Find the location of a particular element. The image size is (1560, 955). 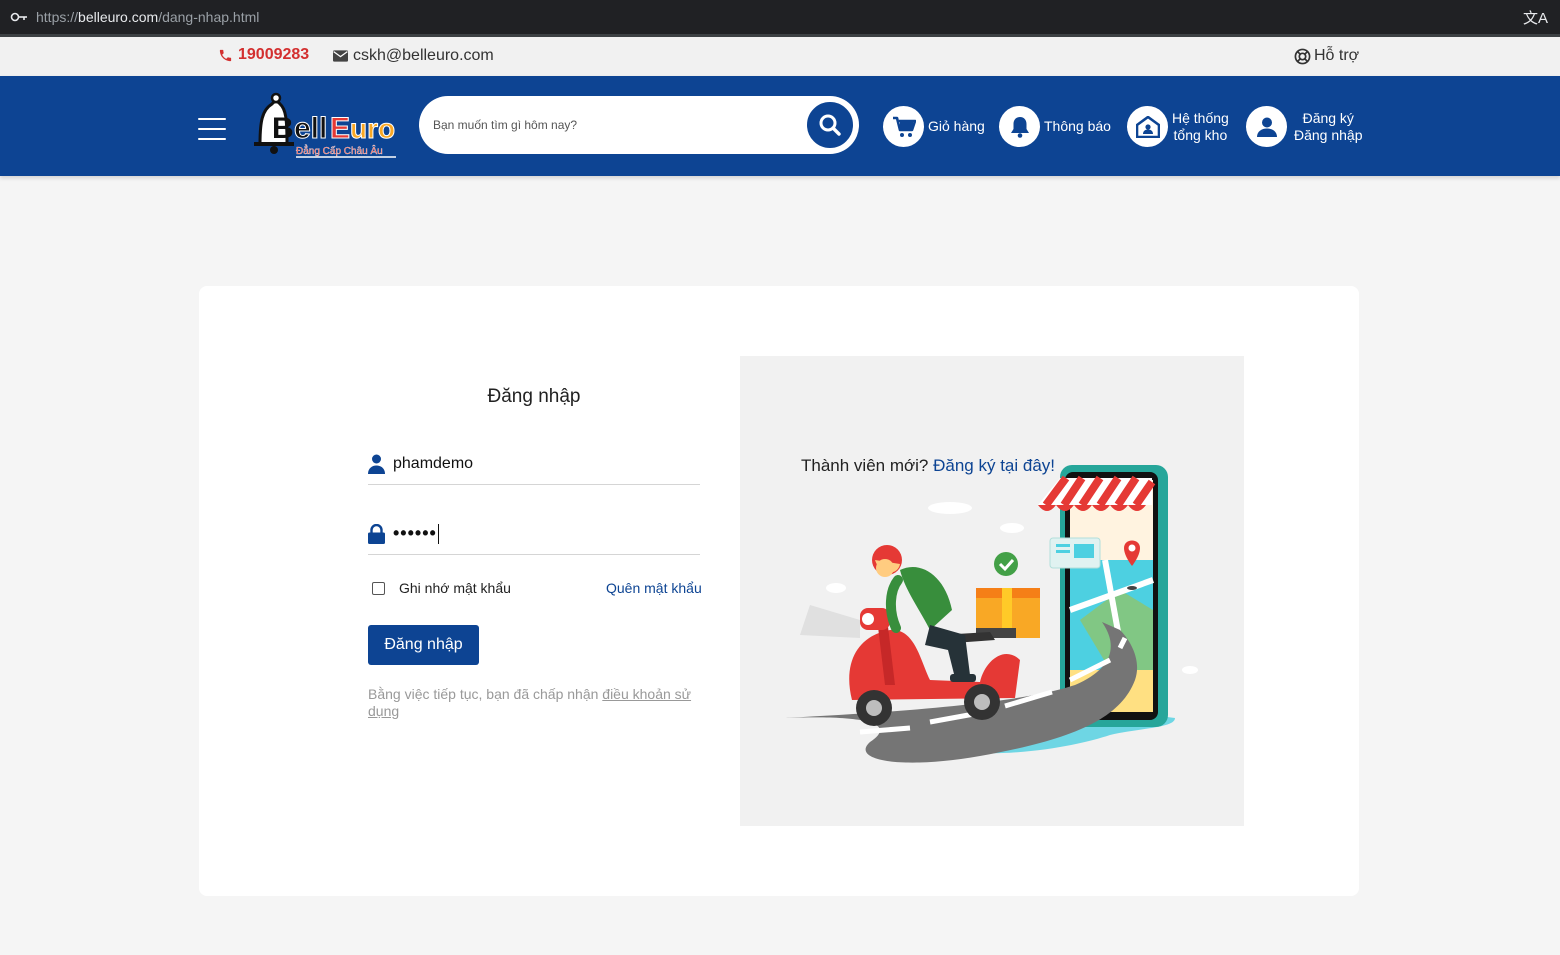

login-link: Đăng nhập is located at coordinates (1328, 135).